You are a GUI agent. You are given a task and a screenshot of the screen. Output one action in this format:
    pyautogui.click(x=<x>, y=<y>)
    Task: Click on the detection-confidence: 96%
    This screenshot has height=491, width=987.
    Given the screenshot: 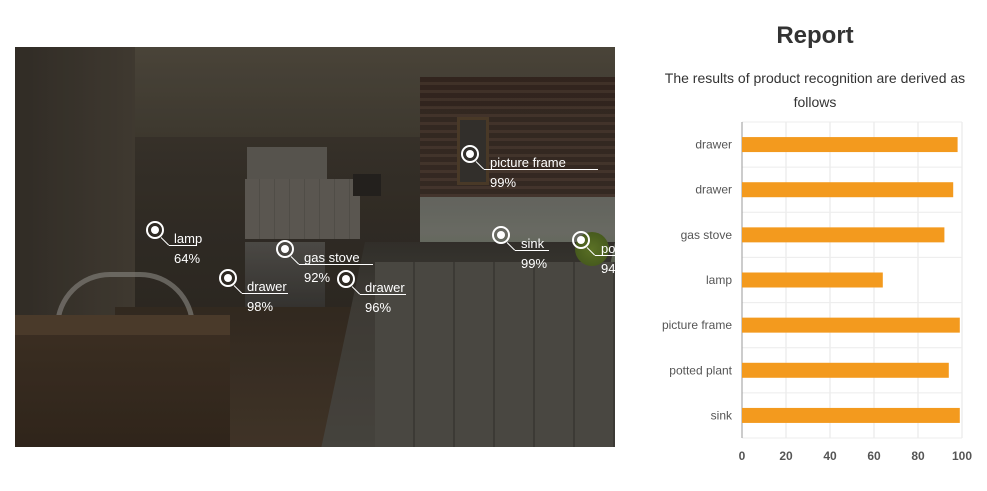 What is the action you would take?
    pyautogui.click(x=378, y=307)
    